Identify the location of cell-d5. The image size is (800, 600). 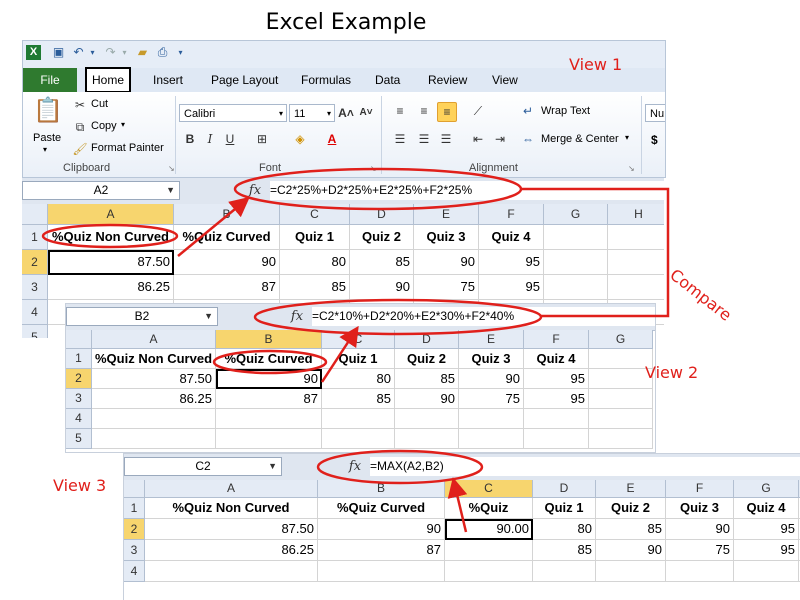
(427, 439).